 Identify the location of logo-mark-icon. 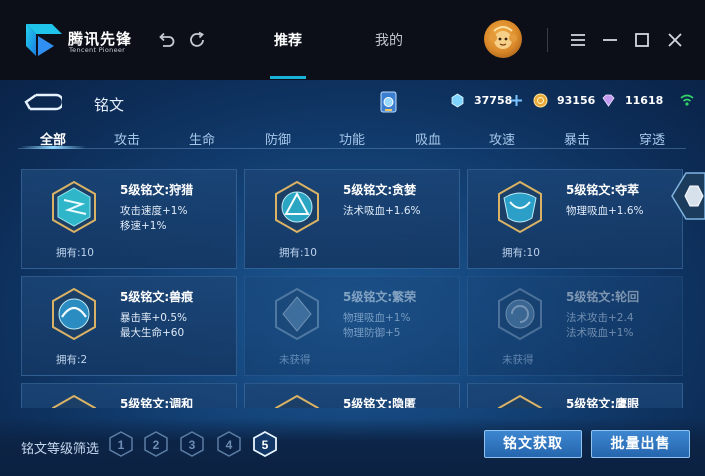
(44, 40).